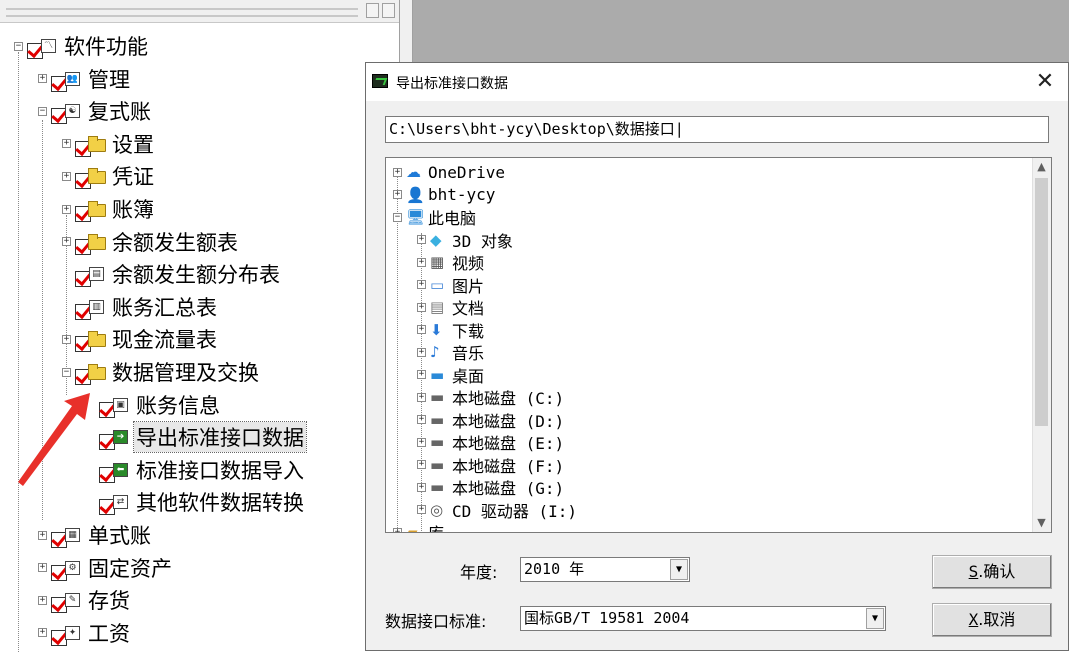 The width and height of the screenshot is (1069, 652). I want to click on tree-item: + 👥 管理, so click(85, 79).